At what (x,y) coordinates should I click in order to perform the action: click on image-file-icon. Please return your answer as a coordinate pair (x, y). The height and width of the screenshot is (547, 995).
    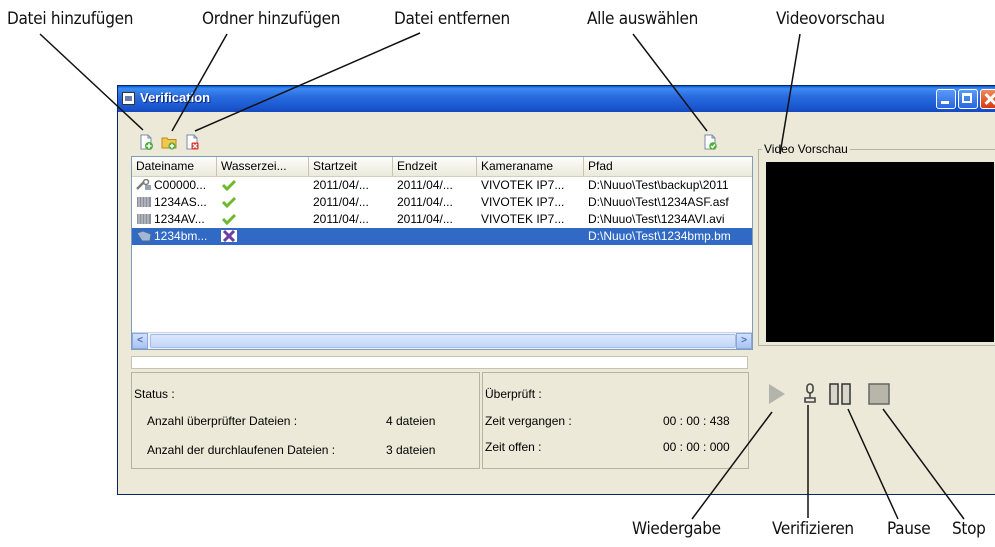
    Looking at the image, I should click on (144, 236).